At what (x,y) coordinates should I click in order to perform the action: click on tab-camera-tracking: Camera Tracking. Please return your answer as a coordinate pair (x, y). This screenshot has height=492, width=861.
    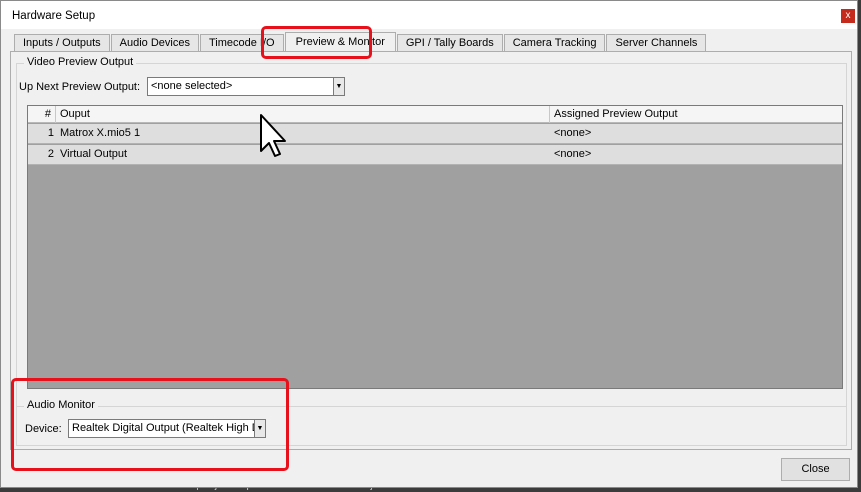
    Looking at the image, I should click on (554, 42).